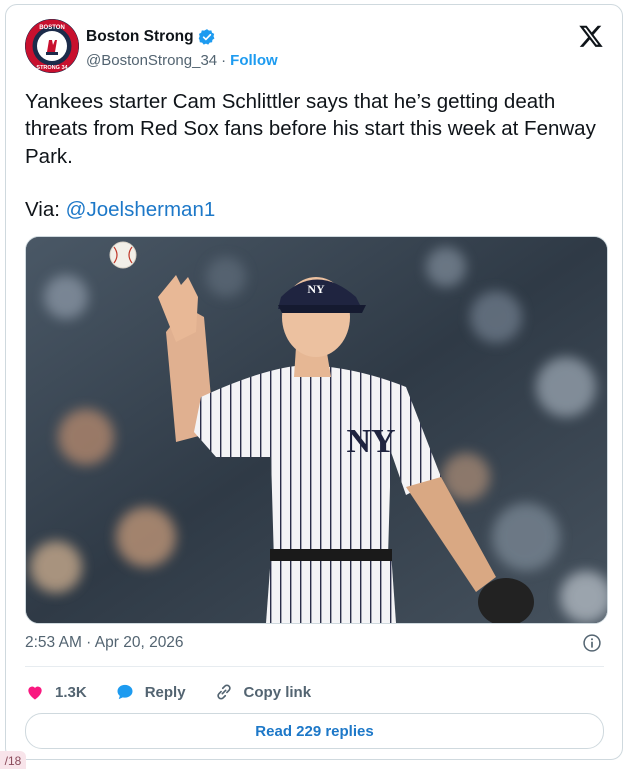 Image resolution: width=625 pixels, height=771 pixels. I want to click on post-actions: 1.3K Reply Copy link, so click(182, 692).